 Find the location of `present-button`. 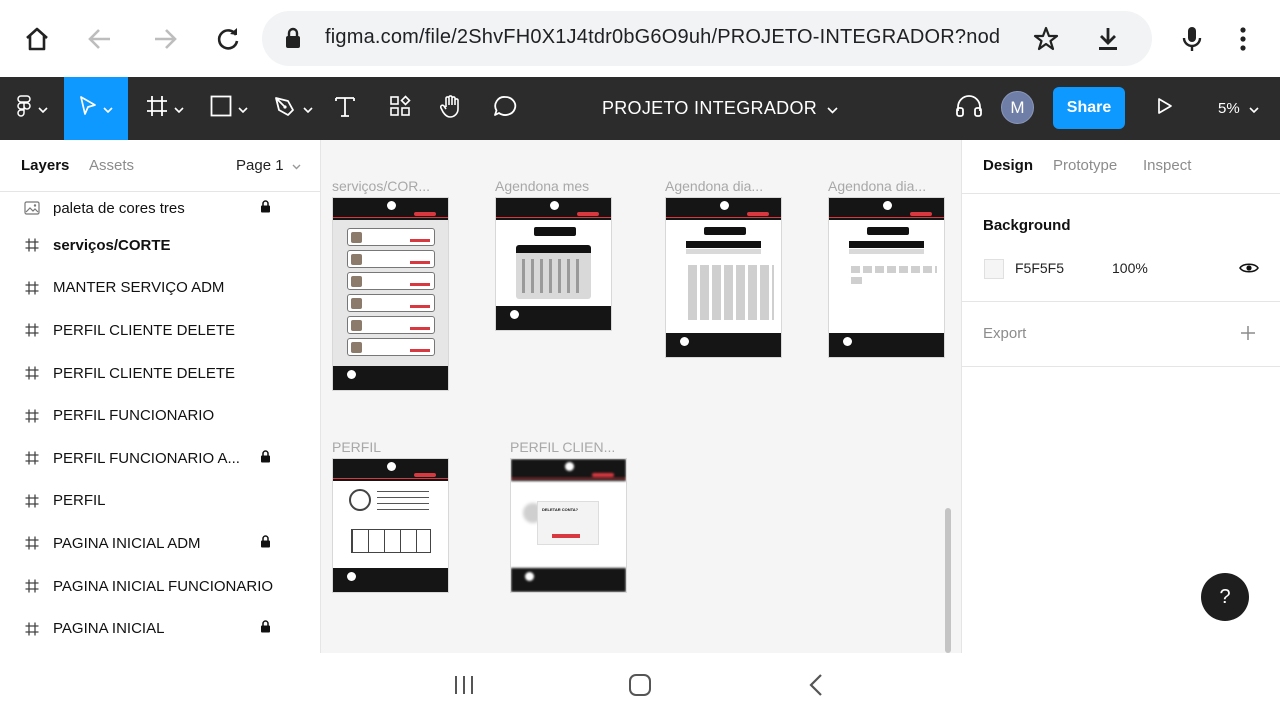

present-button is located at coordinates (1165, 108).